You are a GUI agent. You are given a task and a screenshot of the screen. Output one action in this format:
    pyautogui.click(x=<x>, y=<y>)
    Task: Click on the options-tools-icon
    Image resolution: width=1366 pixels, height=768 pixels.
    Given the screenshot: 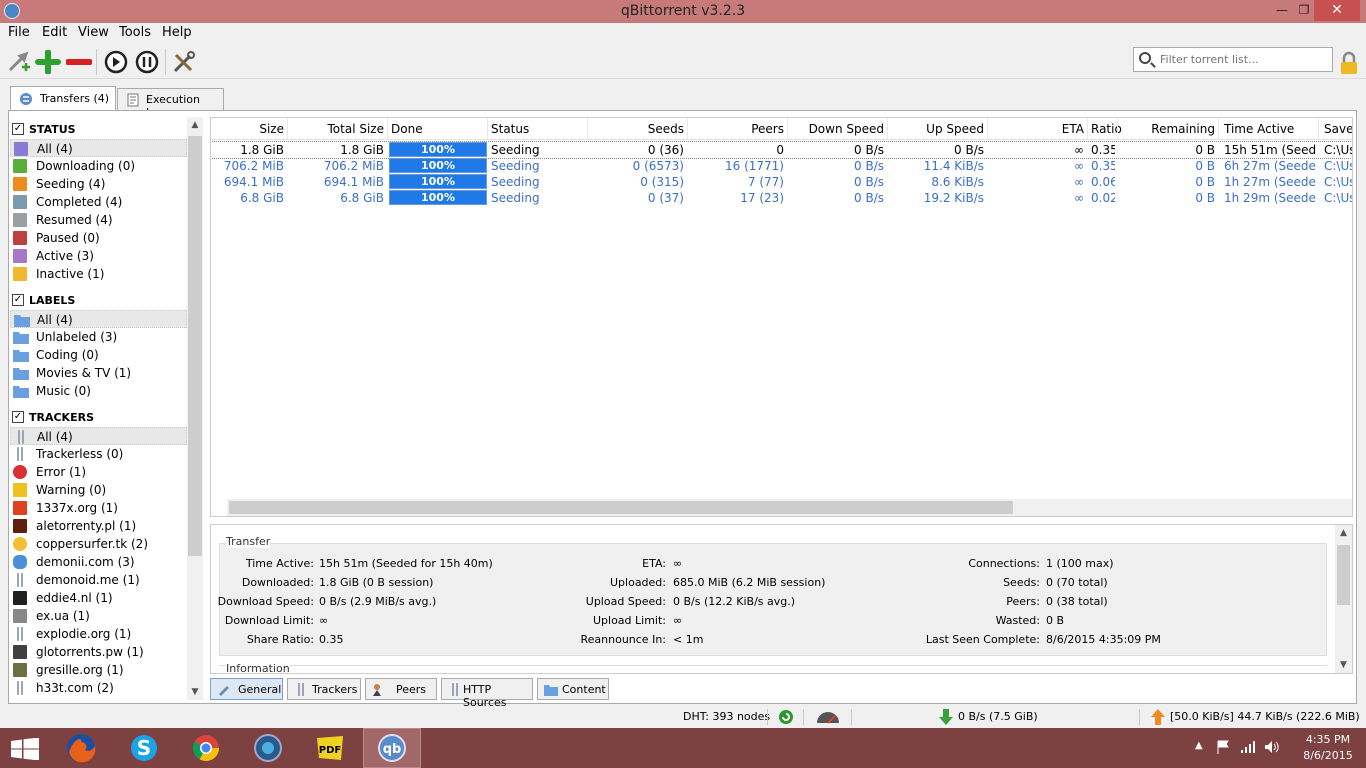 What is the action you would take?
    pyautogui.click(x=184, y=62)
    